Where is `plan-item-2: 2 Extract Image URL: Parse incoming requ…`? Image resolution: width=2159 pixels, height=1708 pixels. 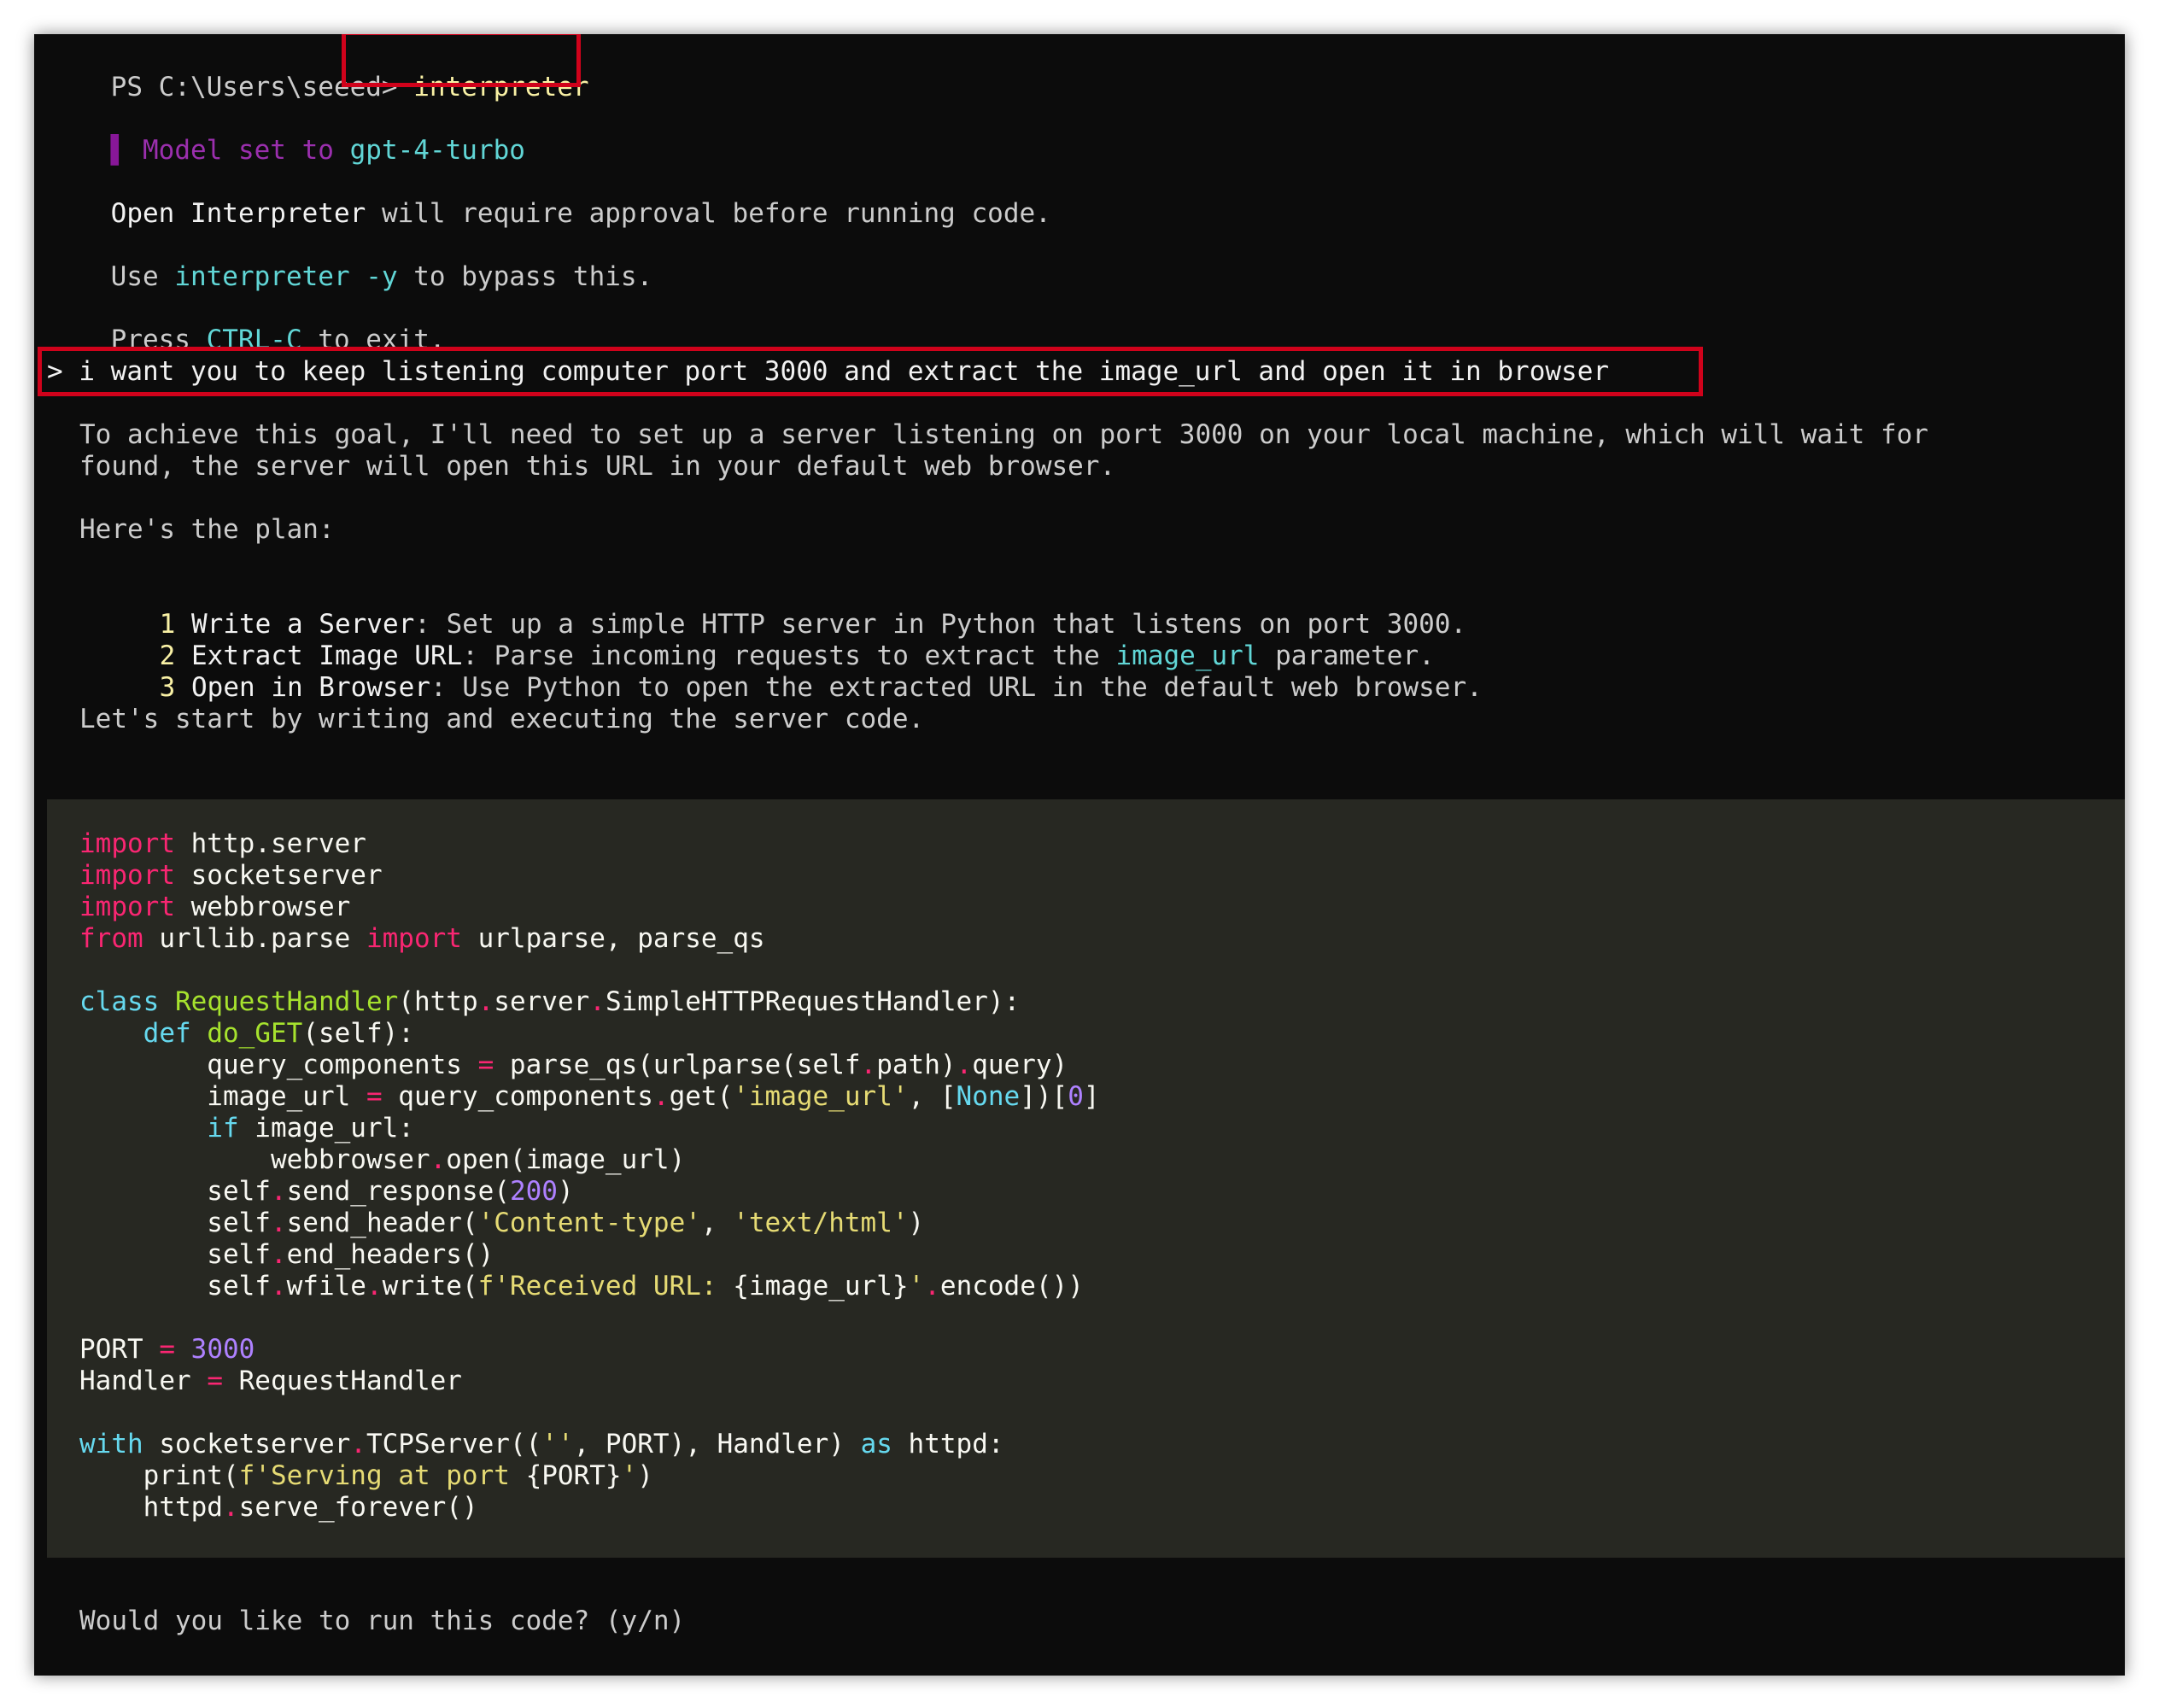 plan-item-2: 2 Extract Image URL: Parse incoming requ… is located at coordinates (765, 640).